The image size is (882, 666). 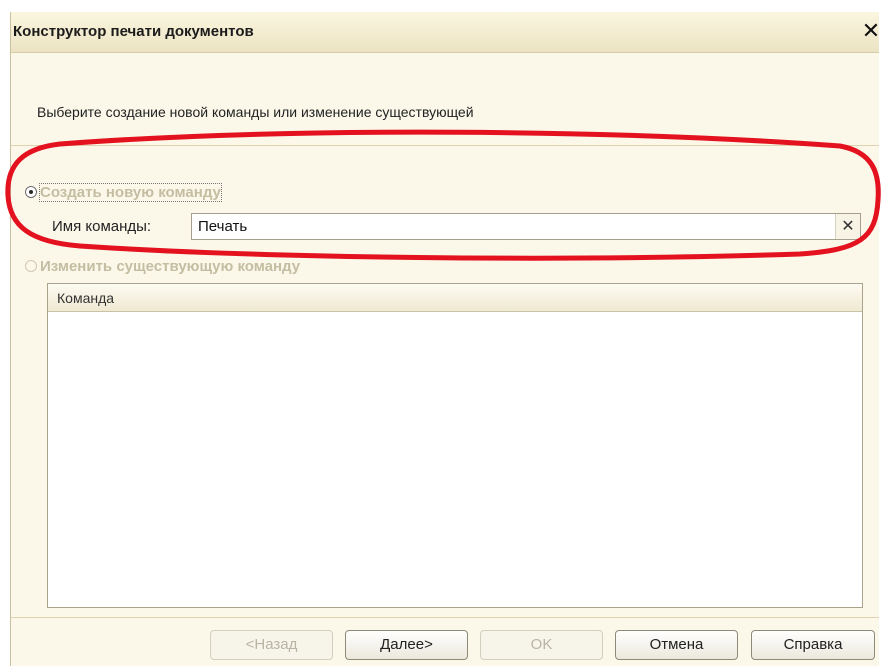 What do you see at coordinates (871, 31) in the screenshot?
I see `close-icon: ✕` at bounding box center [871, 31].